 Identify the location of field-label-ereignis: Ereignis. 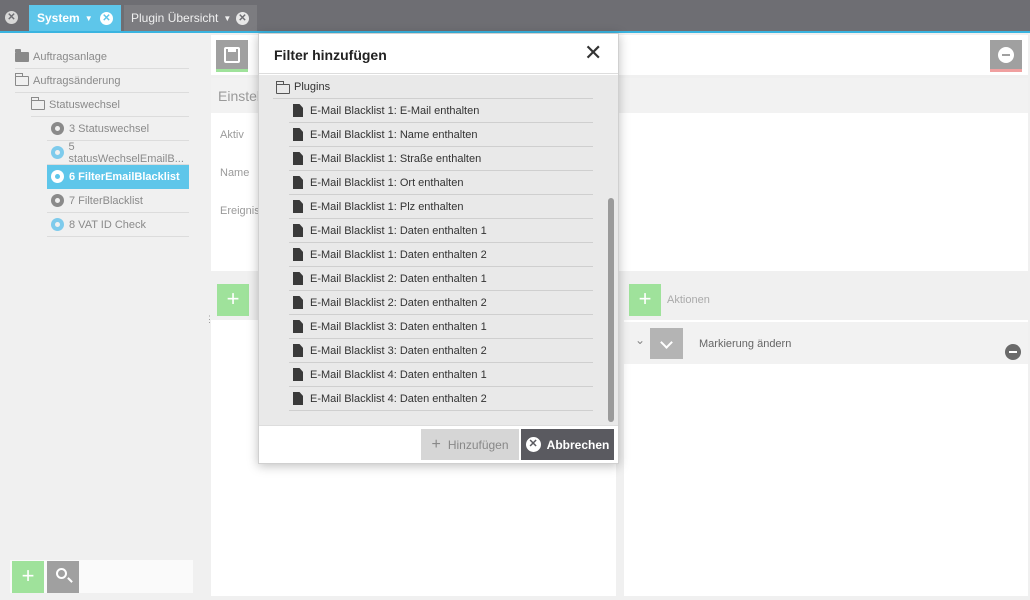
(240, 211).